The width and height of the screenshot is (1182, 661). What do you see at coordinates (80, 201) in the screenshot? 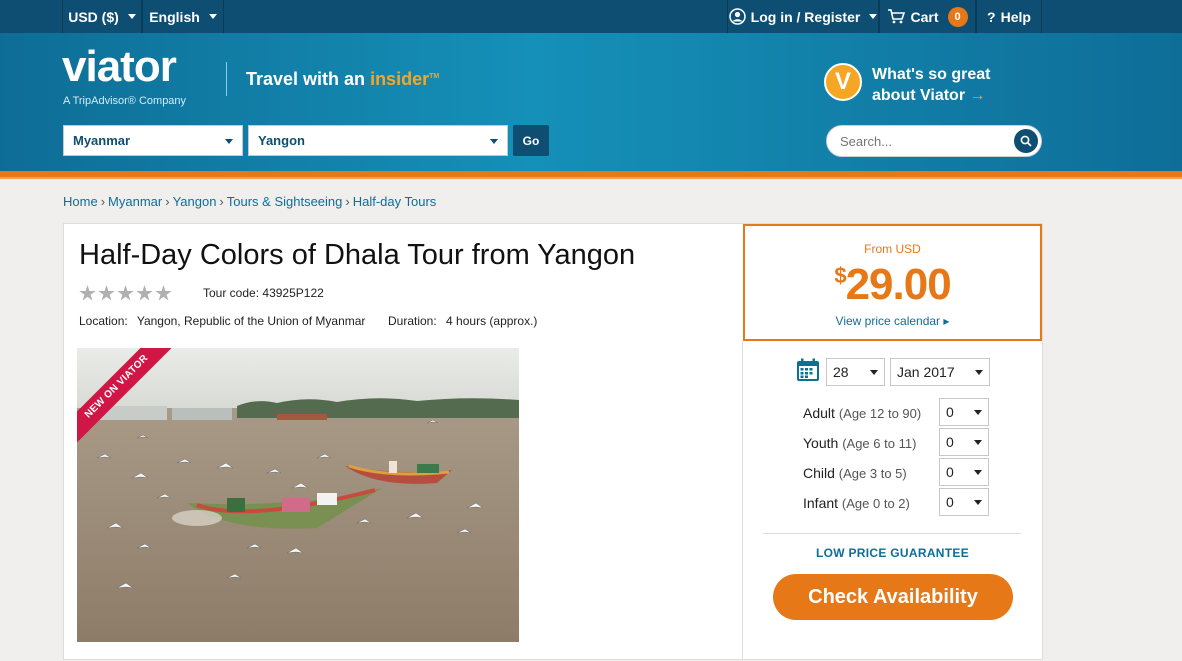
I see `breadcrumb-home: Home` at bounding box center [80, 201].